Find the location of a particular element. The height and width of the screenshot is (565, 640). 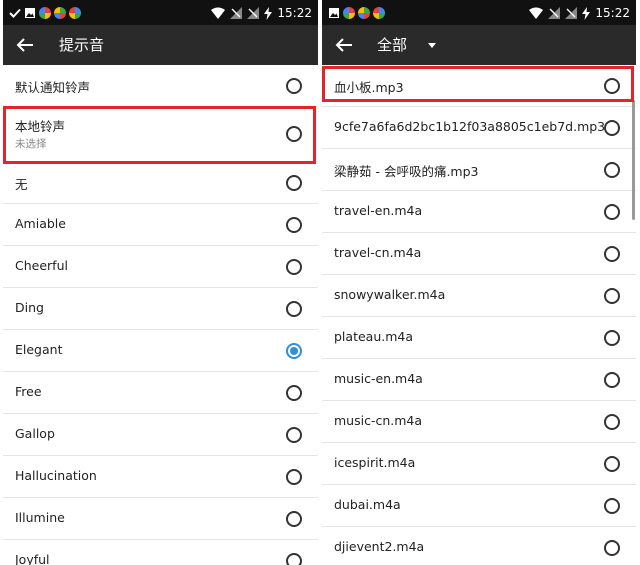

caret-down-icon is located at coordinates (432, 45).